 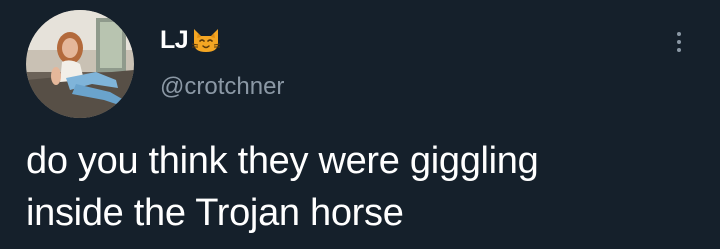 What do you see at coordinates (282, 161) in the screenshot?
I see `tweet-text-line: do you think they were giggling` at bounding box center [282, 161].